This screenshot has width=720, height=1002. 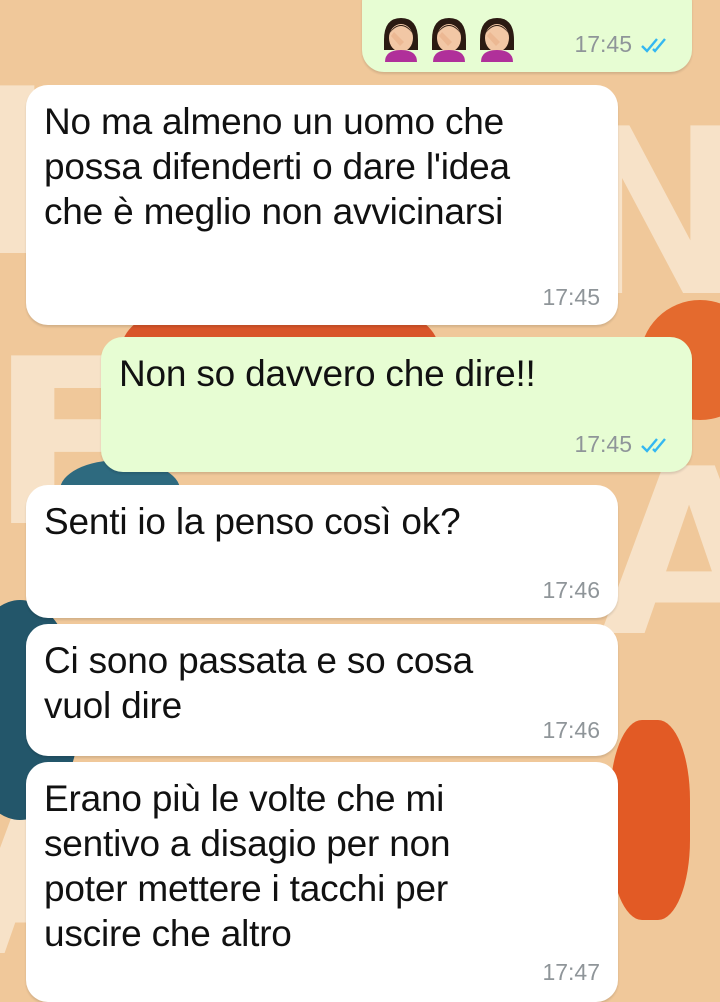 I want to click on message-bubble-outgoing: Non so davvero che dire!! 17:45, so click(x=396, y=404).